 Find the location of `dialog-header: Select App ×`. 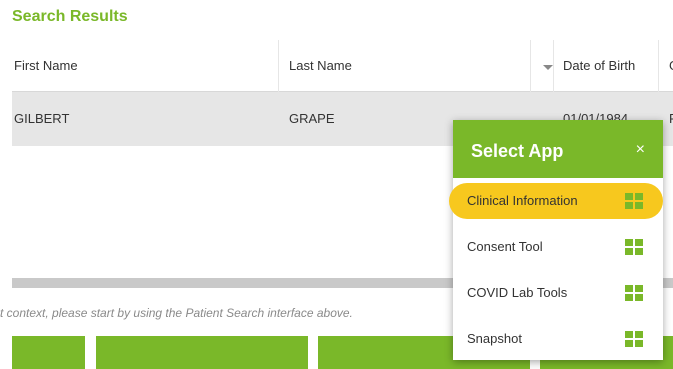

dialog-header: Select App × is located at coordinates (558, 149).